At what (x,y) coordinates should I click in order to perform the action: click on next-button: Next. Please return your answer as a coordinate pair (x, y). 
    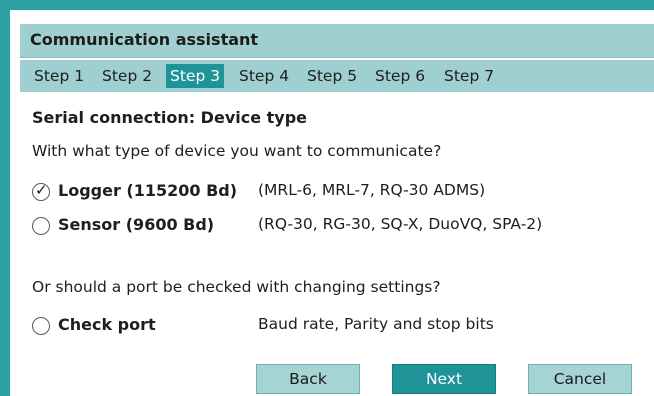
    Looking at the image, I should click on (444, 379).